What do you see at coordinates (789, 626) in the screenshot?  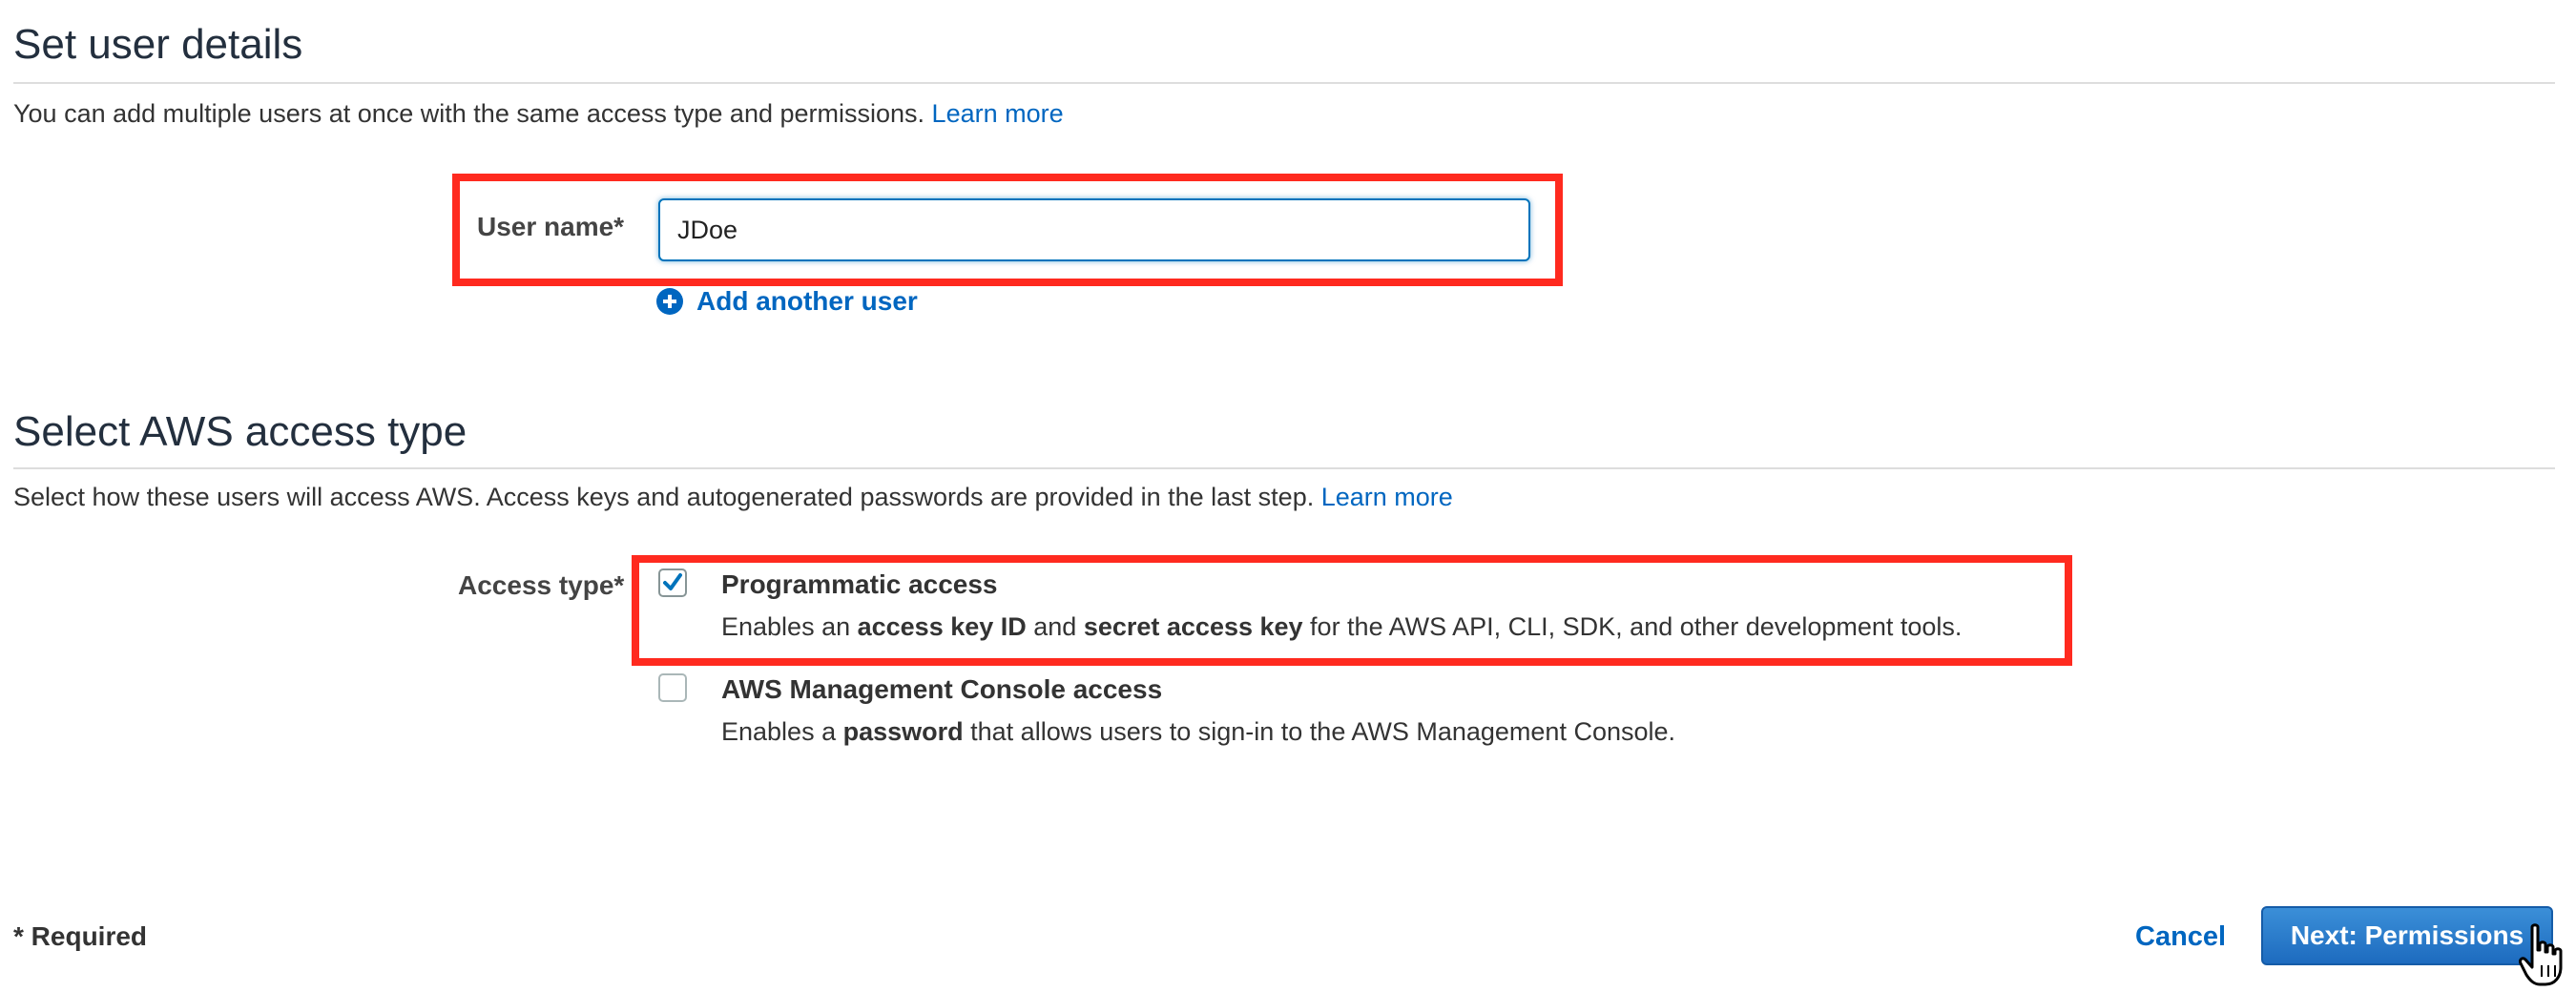 I see `desc-text: Enables an` at bounding box center [789, 626].